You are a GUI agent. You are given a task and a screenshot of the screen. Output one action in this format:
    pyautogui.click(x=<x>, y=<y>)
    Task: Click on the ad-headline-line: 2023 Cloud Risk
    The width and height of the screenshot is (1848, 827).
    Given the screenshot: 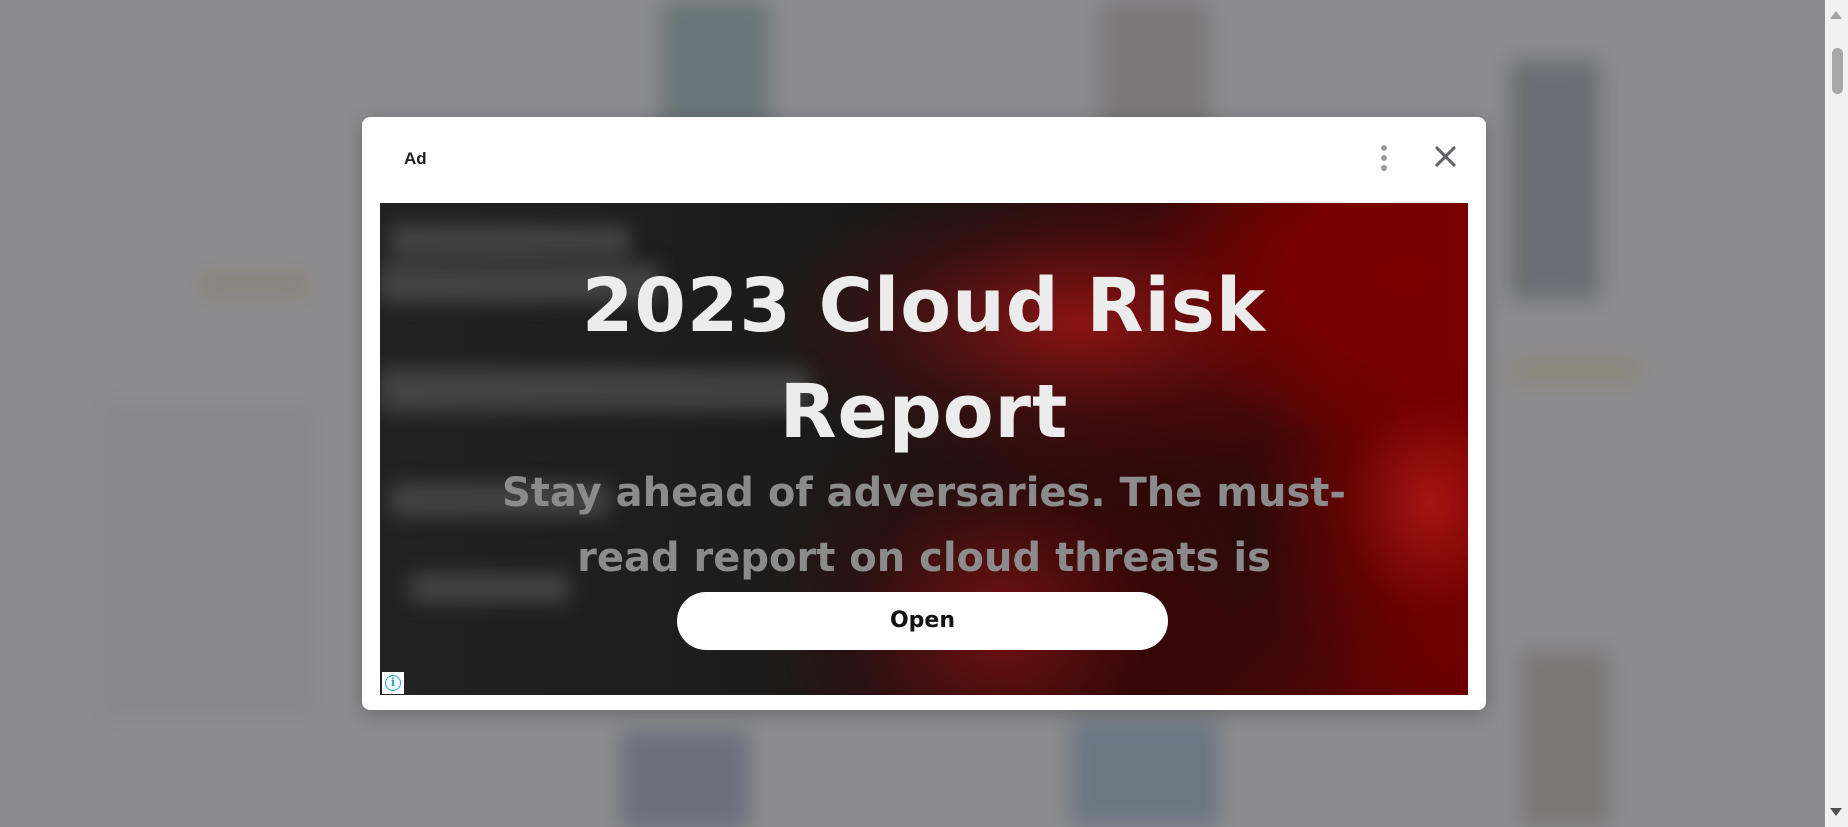 What is the action you would take?
    pyautogui.click(x=924, y=306)
    